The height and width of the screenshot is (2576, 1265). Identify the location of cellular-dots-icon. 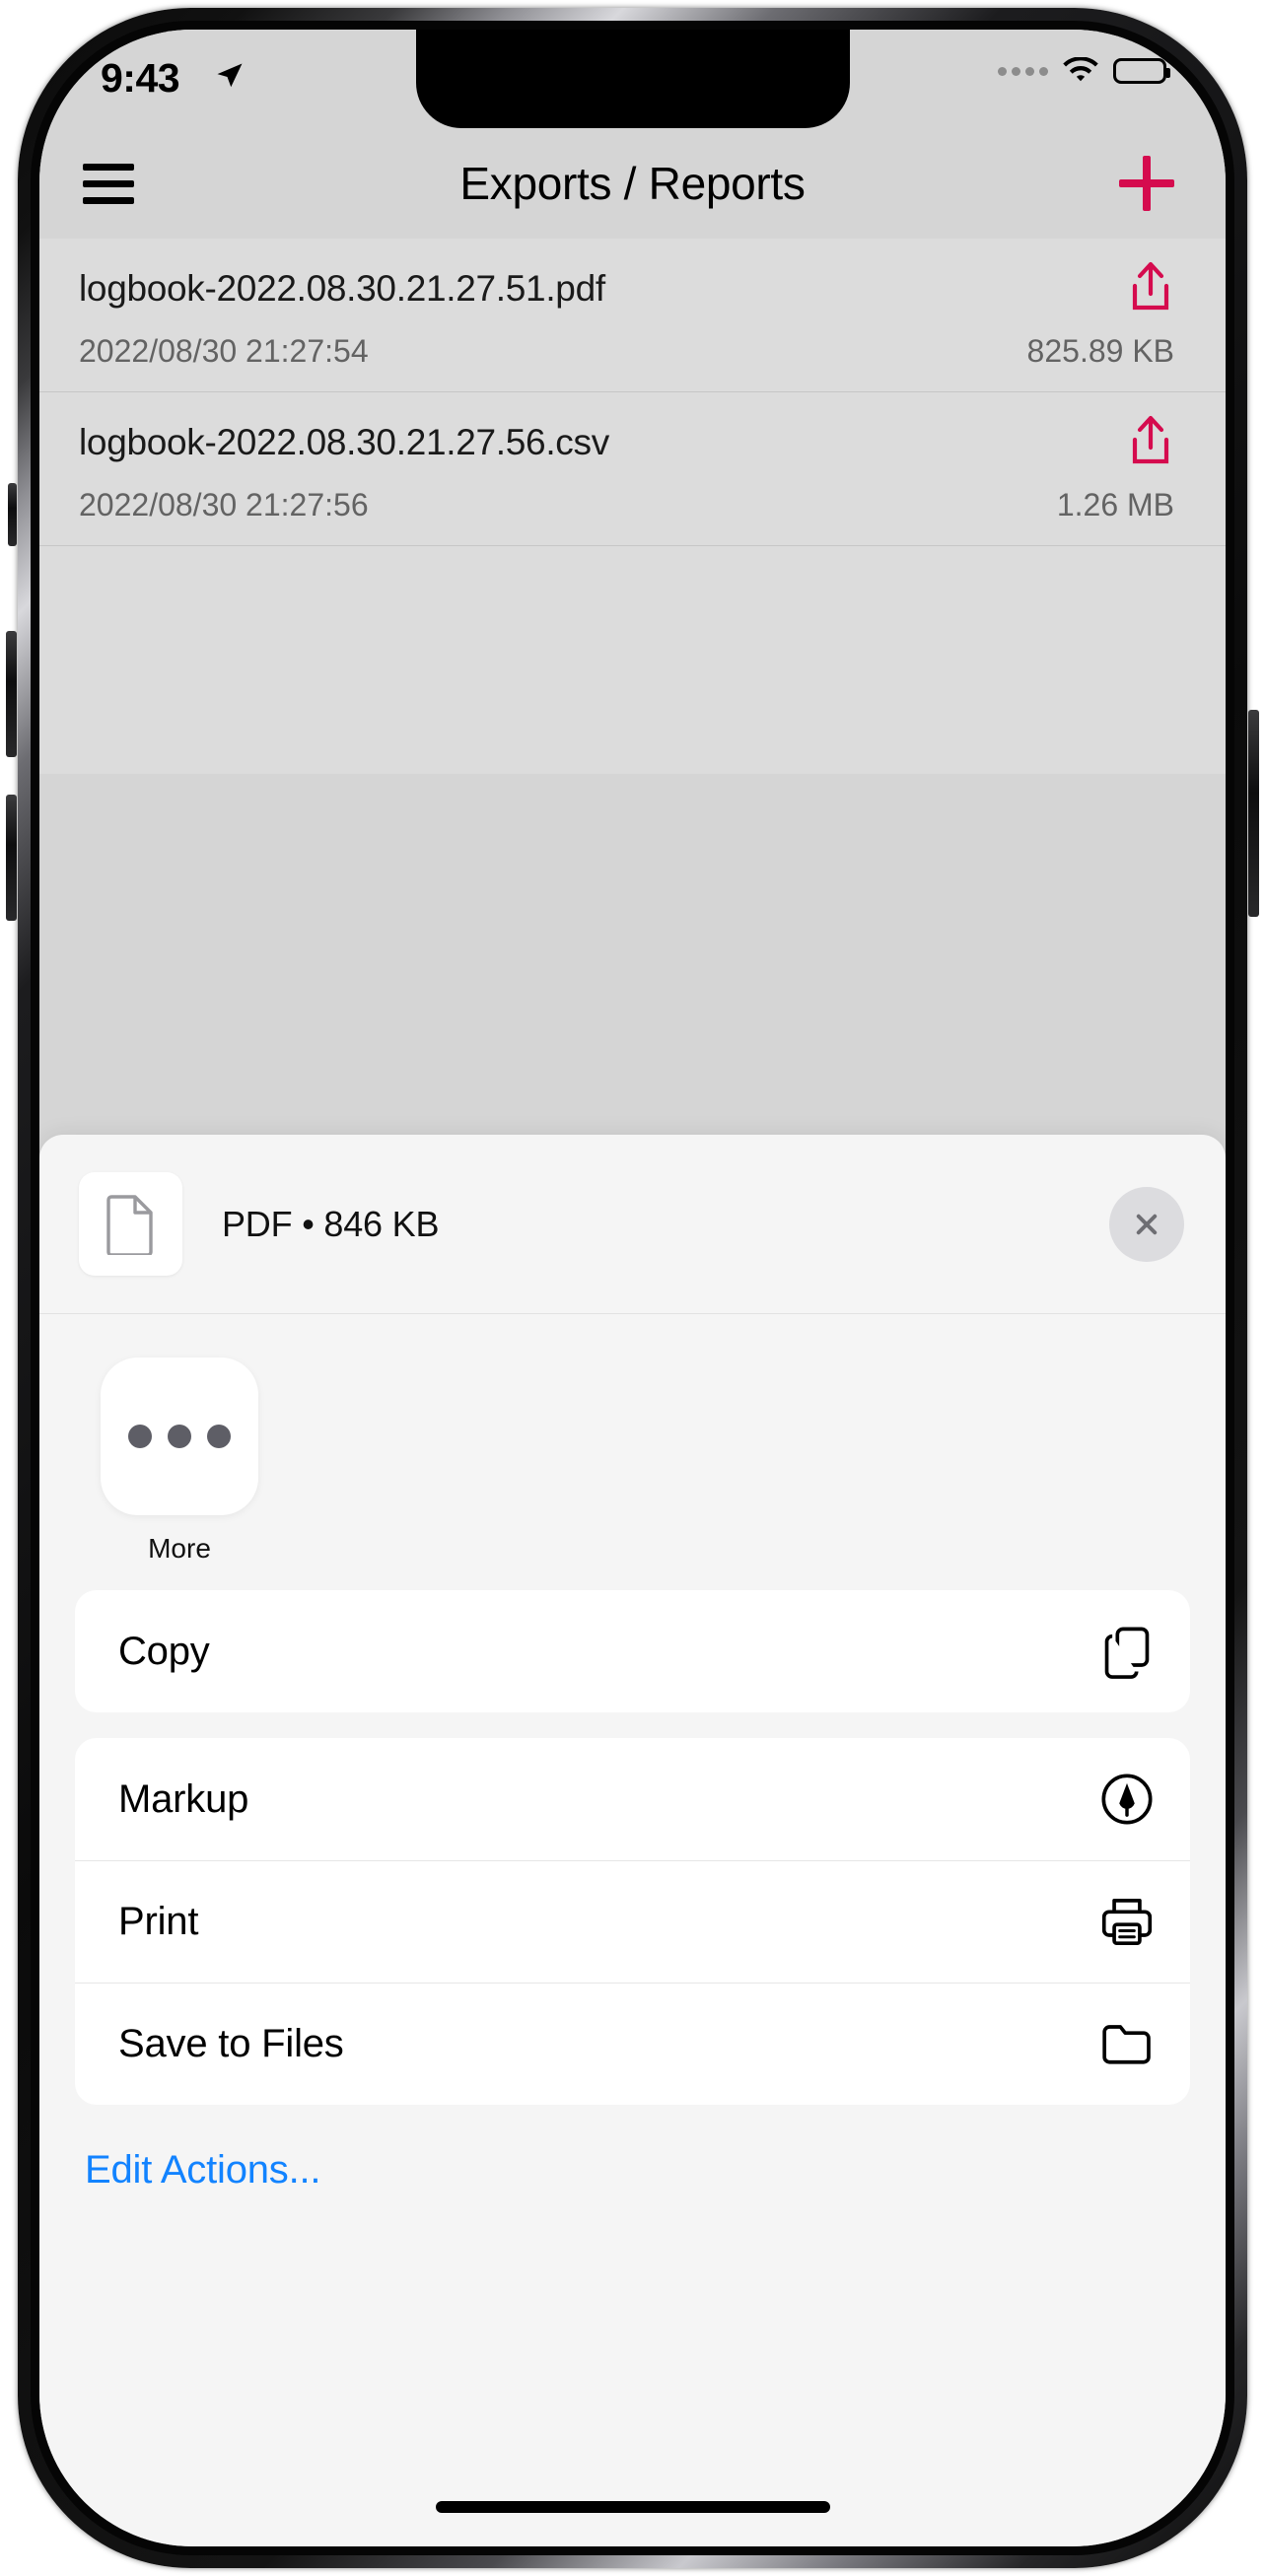
(1023, 71).